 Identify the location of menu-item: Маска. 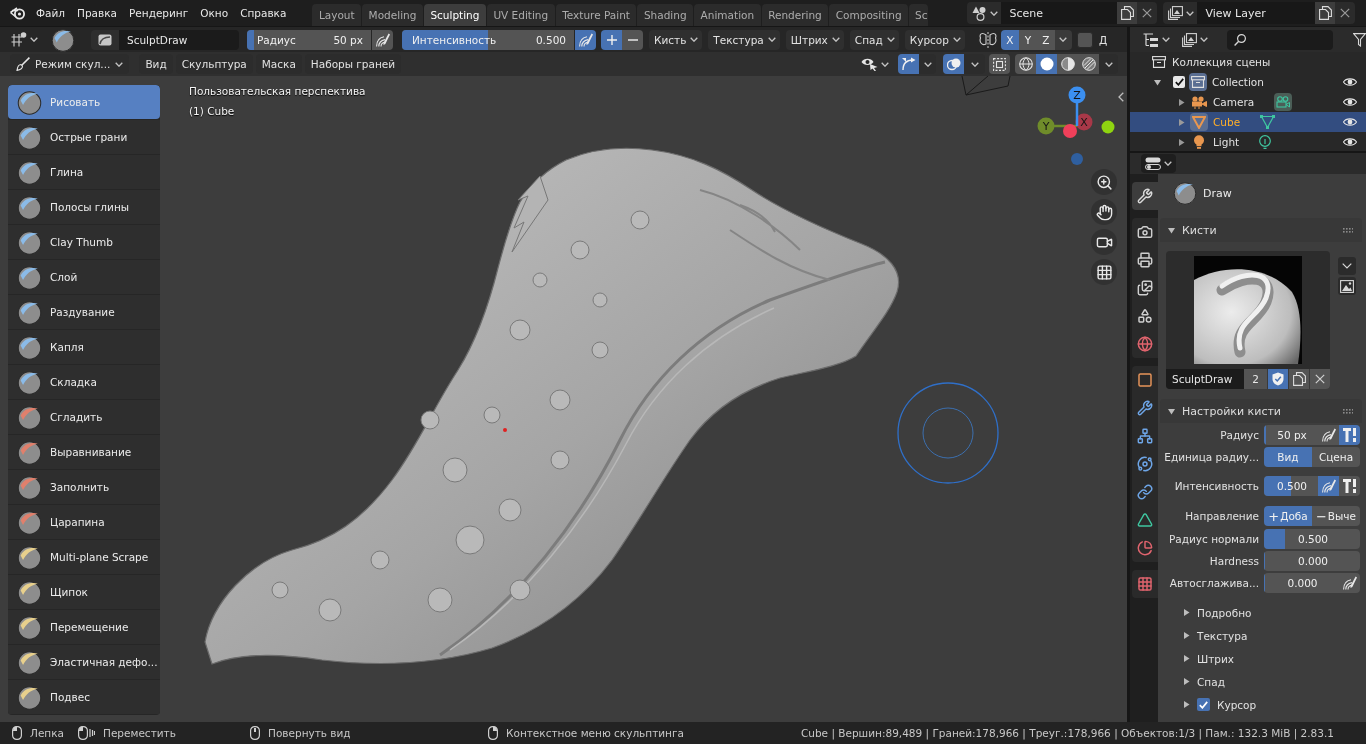
(278, 64).